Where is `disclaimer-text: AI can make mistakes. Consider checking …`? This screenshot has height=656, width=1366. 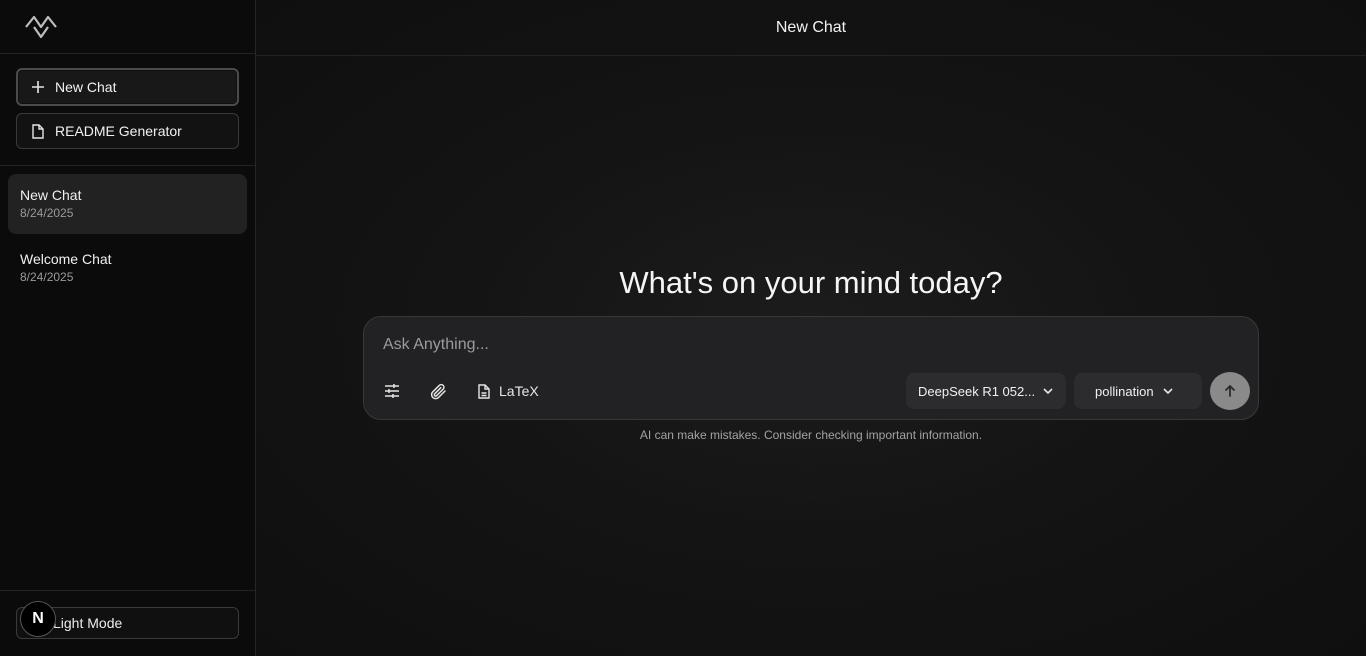 disclaimer-text: AI can make mistakes. Consider checking … is located at coordinates (811, 435).